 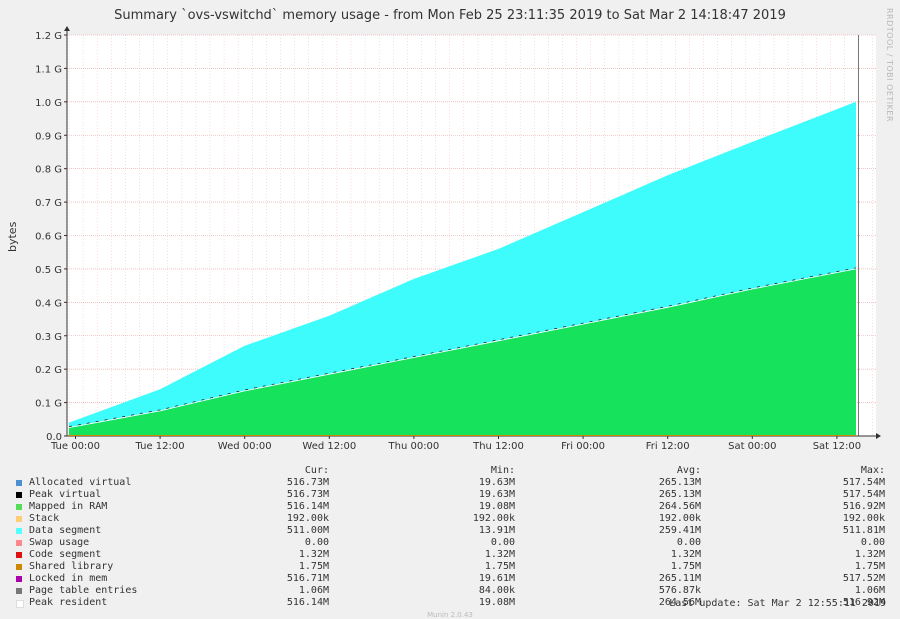 What do you see at coordinates (65, 530) in the screenshot?
I see `legend-series-name: Data segment` at bounding box center [65, 530].